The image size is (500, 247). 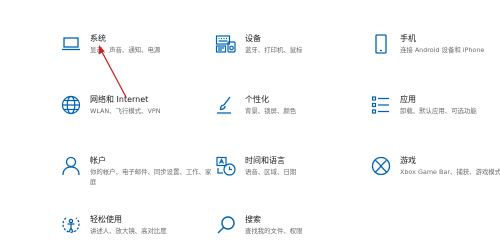 I want to click on tile-description: 连接 Android 设备和 iPhone, so click(x=442, y=50).